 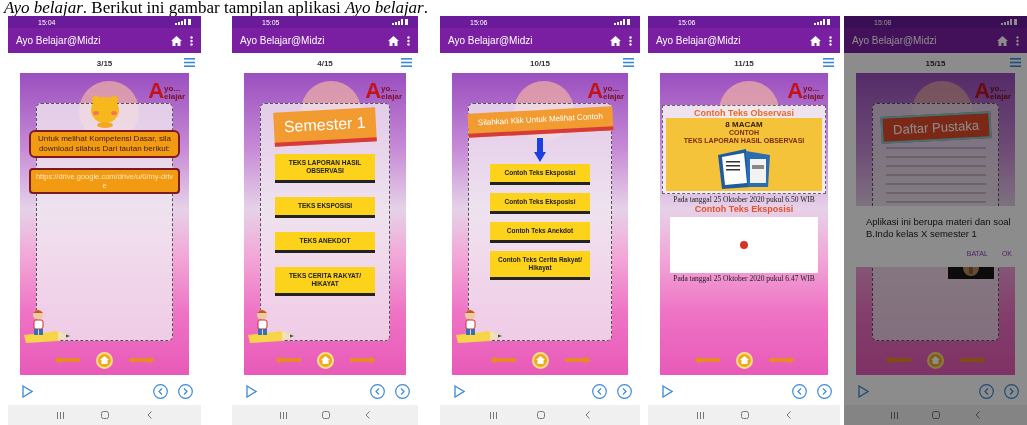 I want to click on down-arrow-icon, so click(x=540, y=150).